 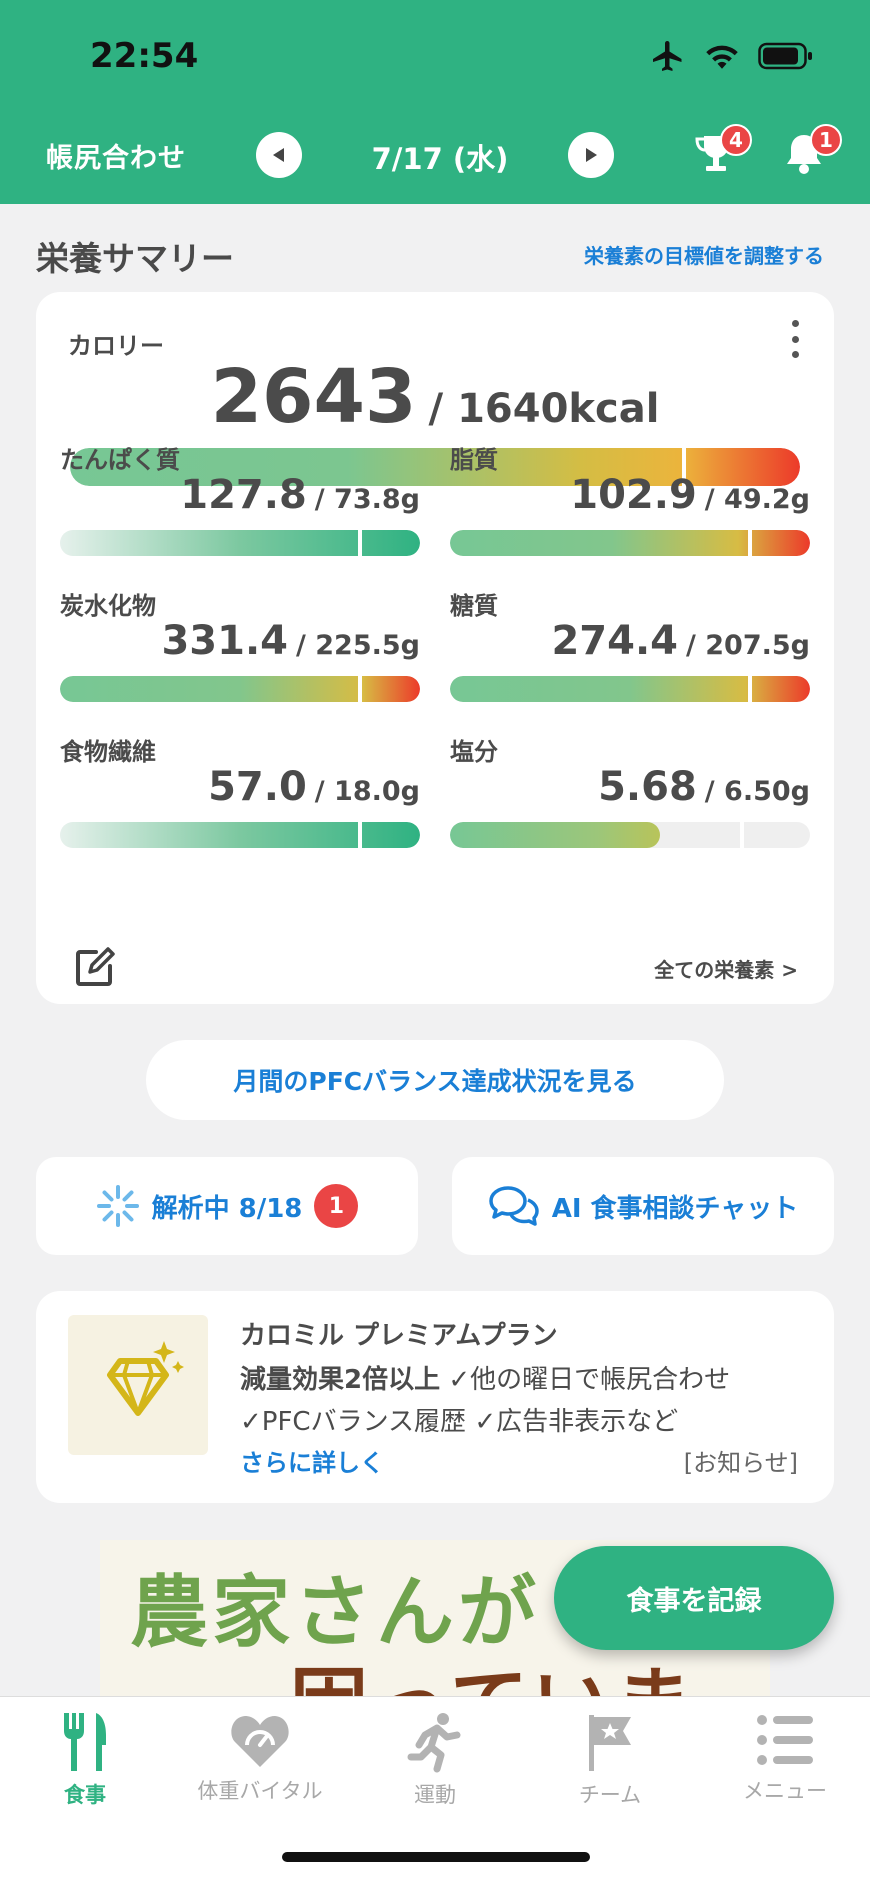 What do you see at coordinates (108, 752) in the screenshot?
I see `nutrient-label: 食物繊維` at bounding box center [108, 752].